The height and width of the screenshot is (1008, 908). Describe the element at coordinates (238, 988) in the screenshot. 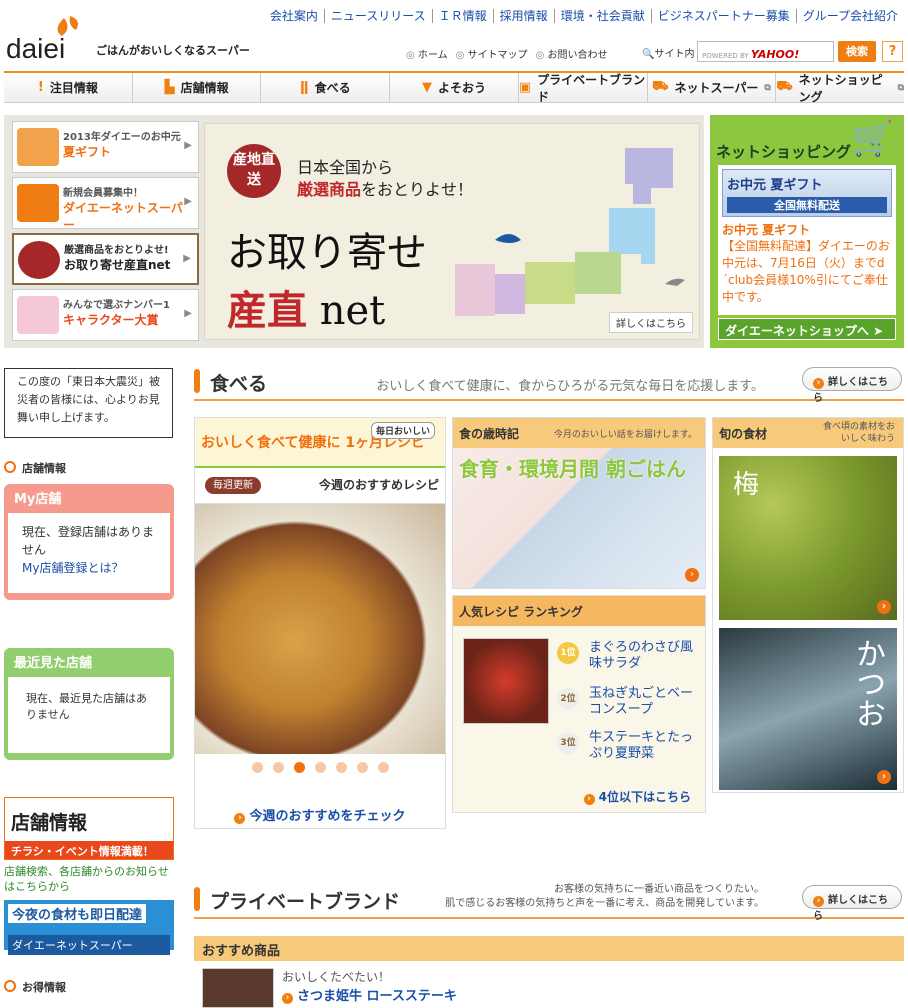

I see `steak-image` at that location.